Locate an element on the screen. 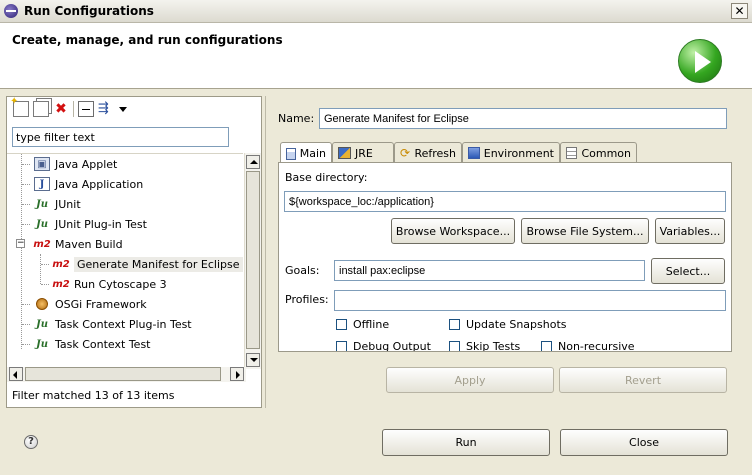 This screenshot has height=475, width=752. tree-item-osgi-framework: OSGi Framework is located at coordinates (90, 304).